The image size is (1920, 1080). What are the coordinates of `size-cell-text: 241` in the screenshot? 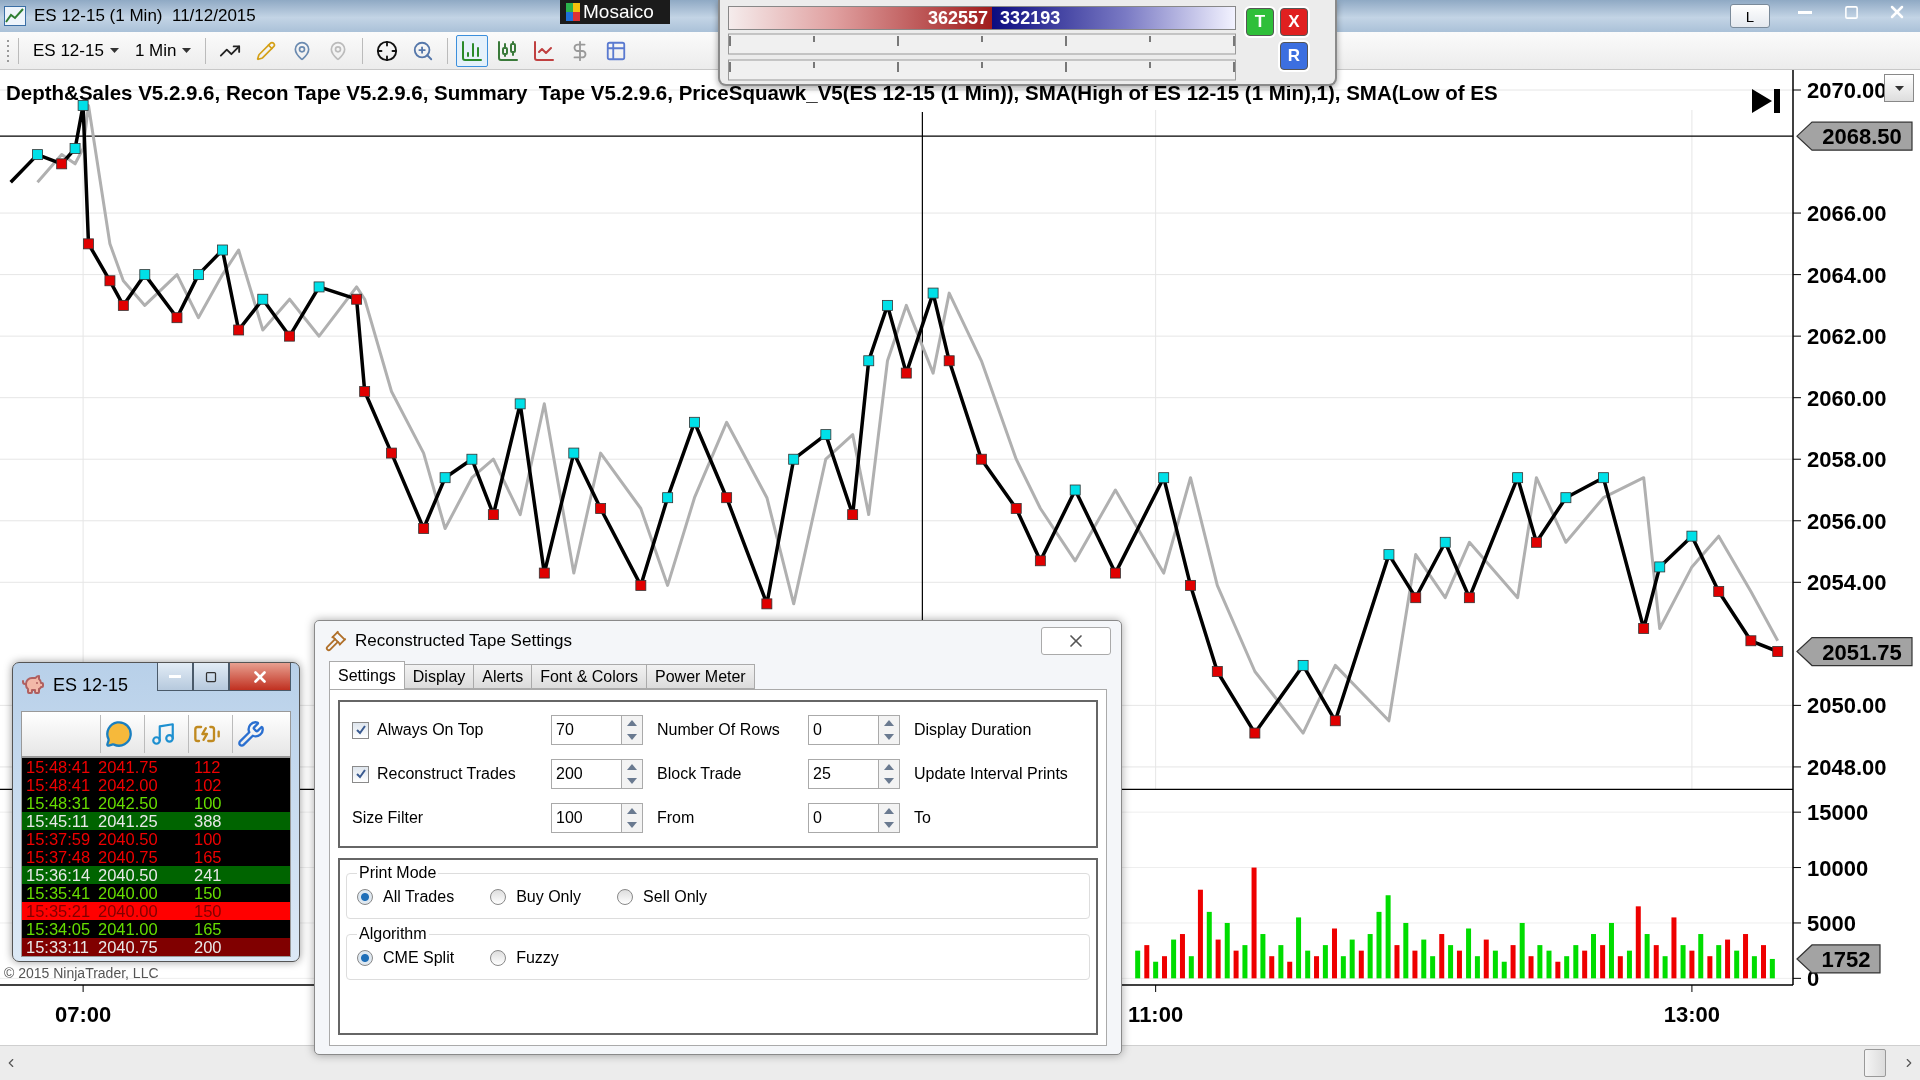 It's located at (208, 875).